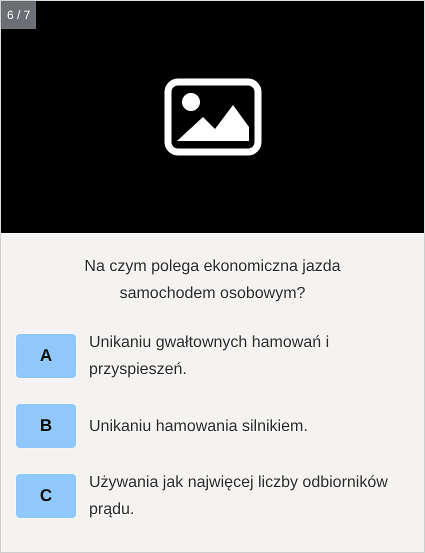 The width and height of the screenshot is (425, 553). I want to click on image-icon, so click(212, 117).